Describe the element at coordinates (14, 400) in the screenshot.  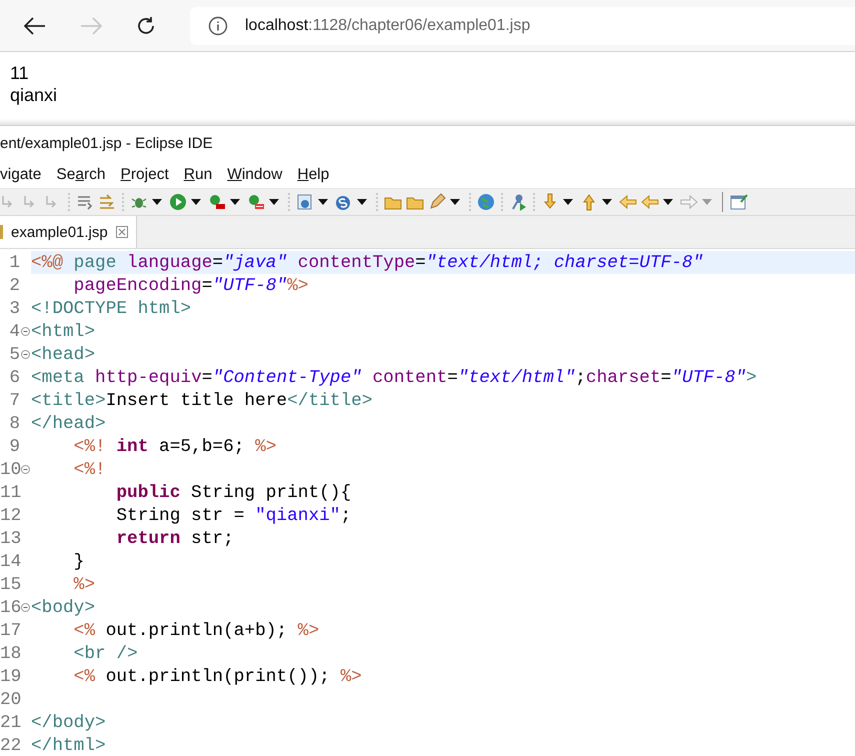
I see `line-number: 7` at that location.